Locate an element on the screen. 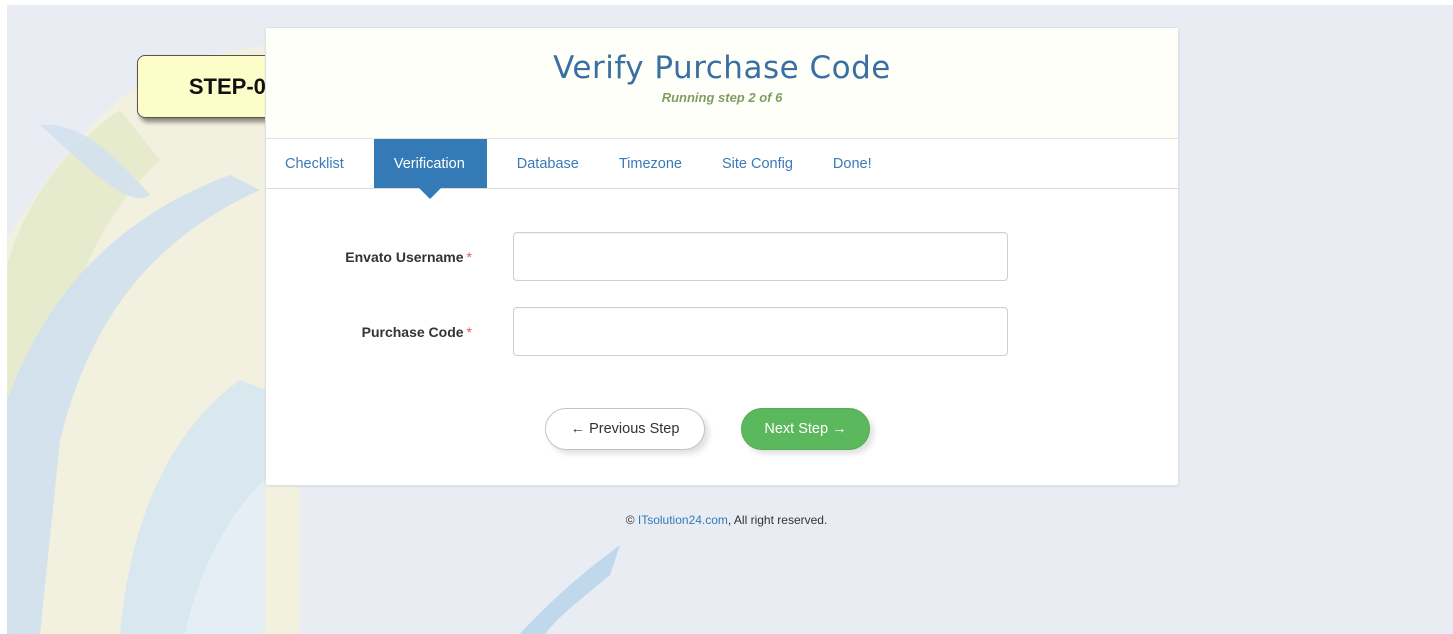 This screenshot has width=1453, height=634. tab-site-config: Site Config is located at coordinates (757, 163).